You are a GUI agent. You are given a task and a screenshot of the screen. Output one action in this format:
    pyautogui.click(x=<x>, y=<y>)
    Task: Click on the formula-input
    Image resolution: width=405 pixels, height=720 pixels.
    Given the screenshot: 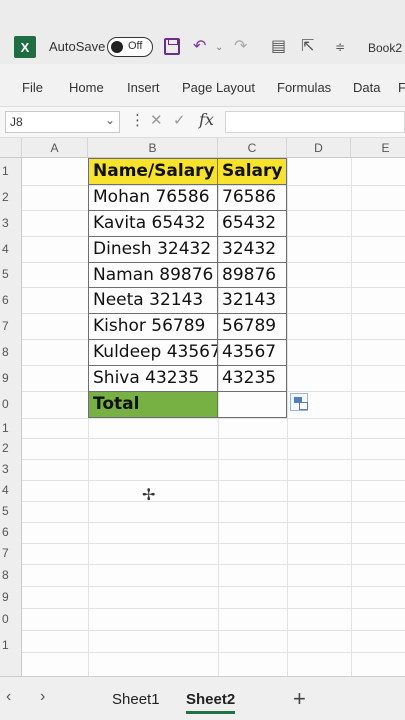 What is the action you would take?
    pyautogui.click(x=315, y=122)
    